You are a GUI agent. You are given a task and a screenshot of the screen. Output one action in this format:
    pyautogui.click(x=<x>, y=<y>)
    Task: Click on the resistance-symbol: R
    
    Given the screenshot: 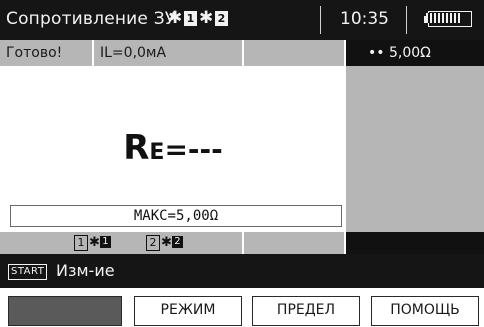 What is the action you would take?
    pyautogui.click(x=136, y=148)
    